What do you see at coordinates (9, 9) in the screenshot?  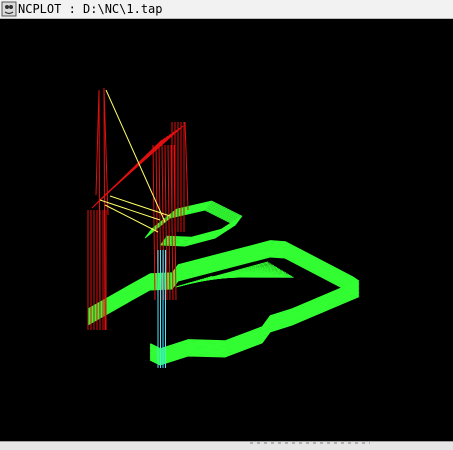 I see `ncplot-app-icon` at bounding box center [9, 9].